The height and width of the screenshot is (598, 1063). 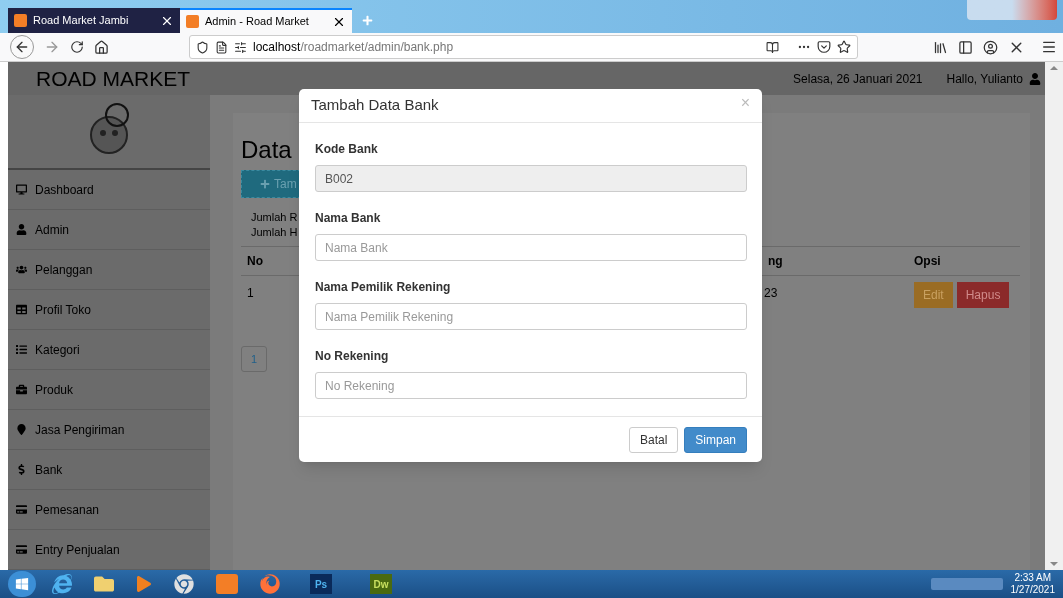 What do you see at coordinates (144, 584) in the screenshot?
I see `media-icon` at bounding box center [144, 584].